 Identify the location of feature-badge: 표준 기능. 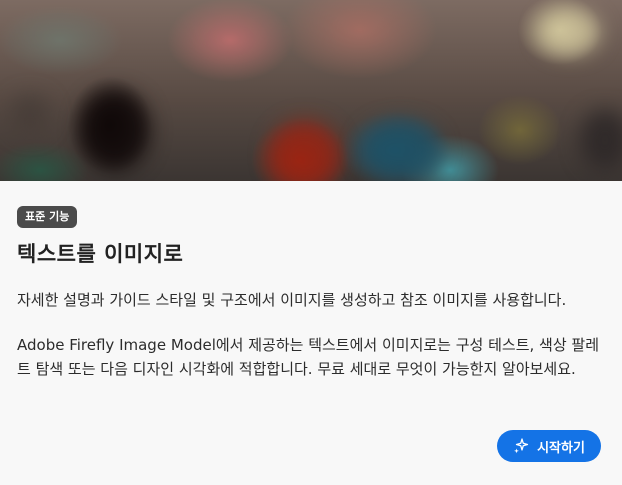
(47, 217).